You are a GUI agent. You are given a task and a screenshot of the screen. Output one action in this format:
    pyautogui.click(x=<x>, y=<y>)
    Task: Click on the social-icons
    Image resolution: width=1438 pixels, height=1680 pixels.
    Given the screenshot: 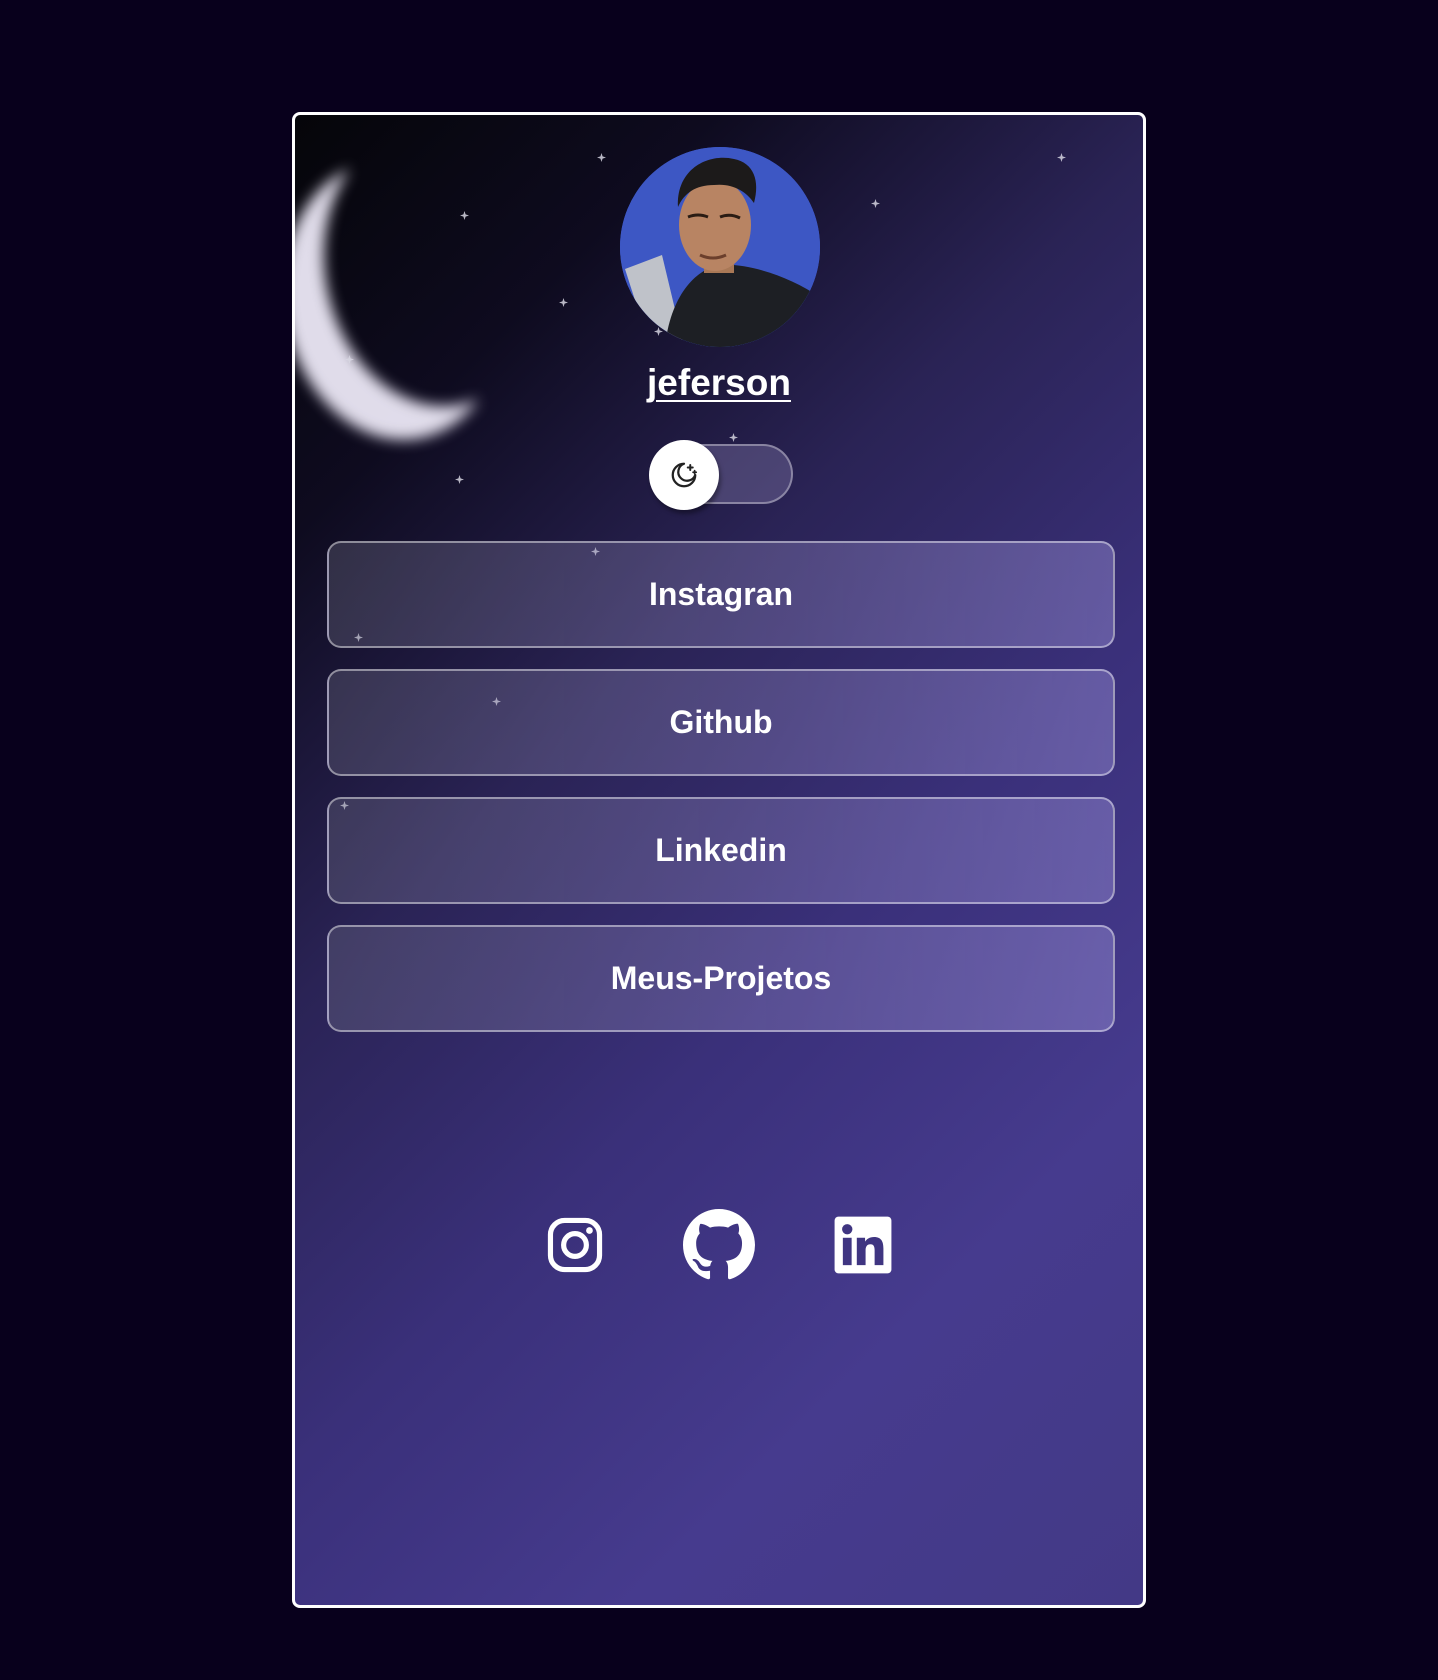 What is the action you would take?
    pyautogui.click(x=719, y=1245)
    